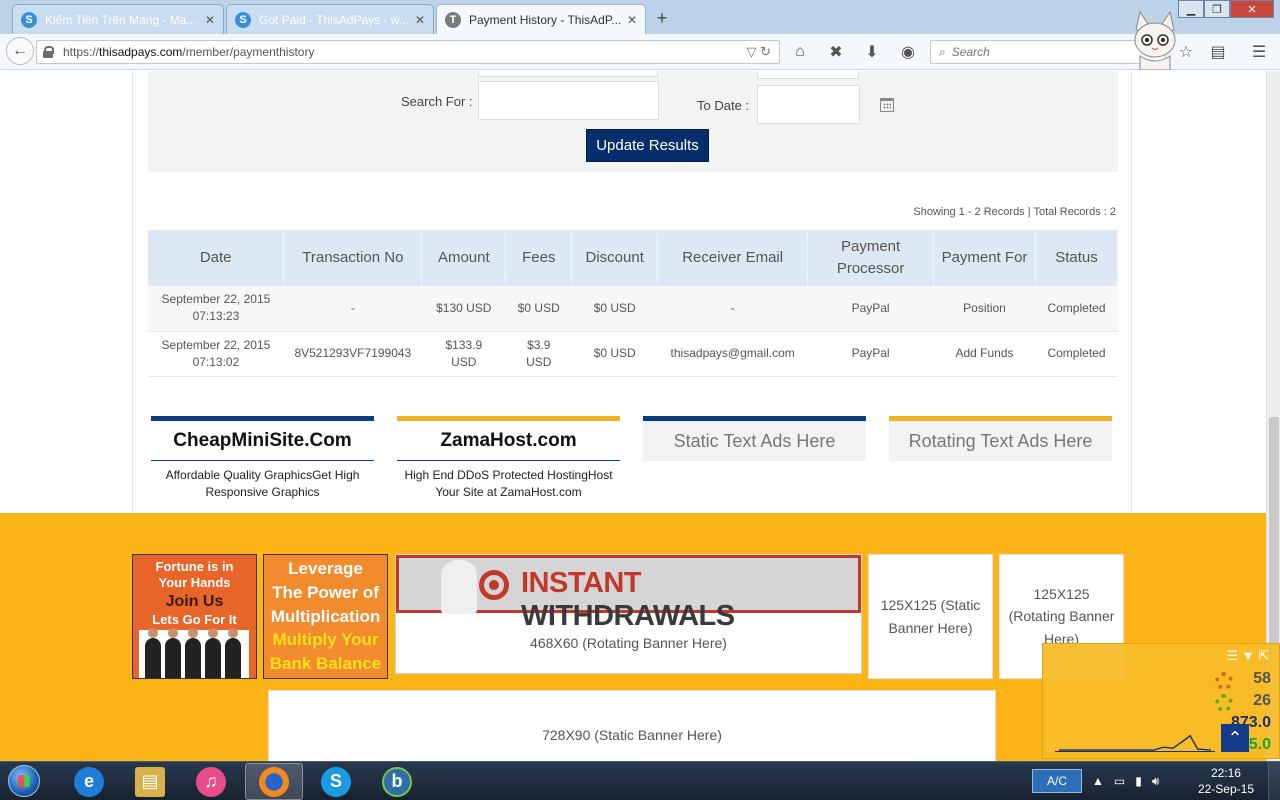 The width and height of the screenshot is (1280, 800). What do you see at coordinates (887, 105) in the screenshot?
I see `calendar-icon` at bounding box center [887, 105].